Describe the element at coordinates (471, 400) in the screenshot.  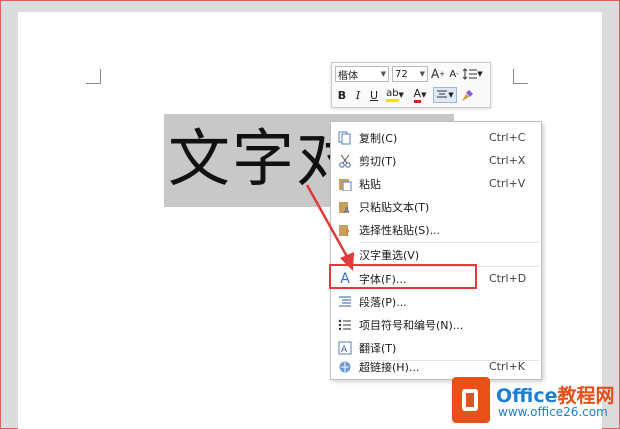
I see `office-logo-icon` at that location.